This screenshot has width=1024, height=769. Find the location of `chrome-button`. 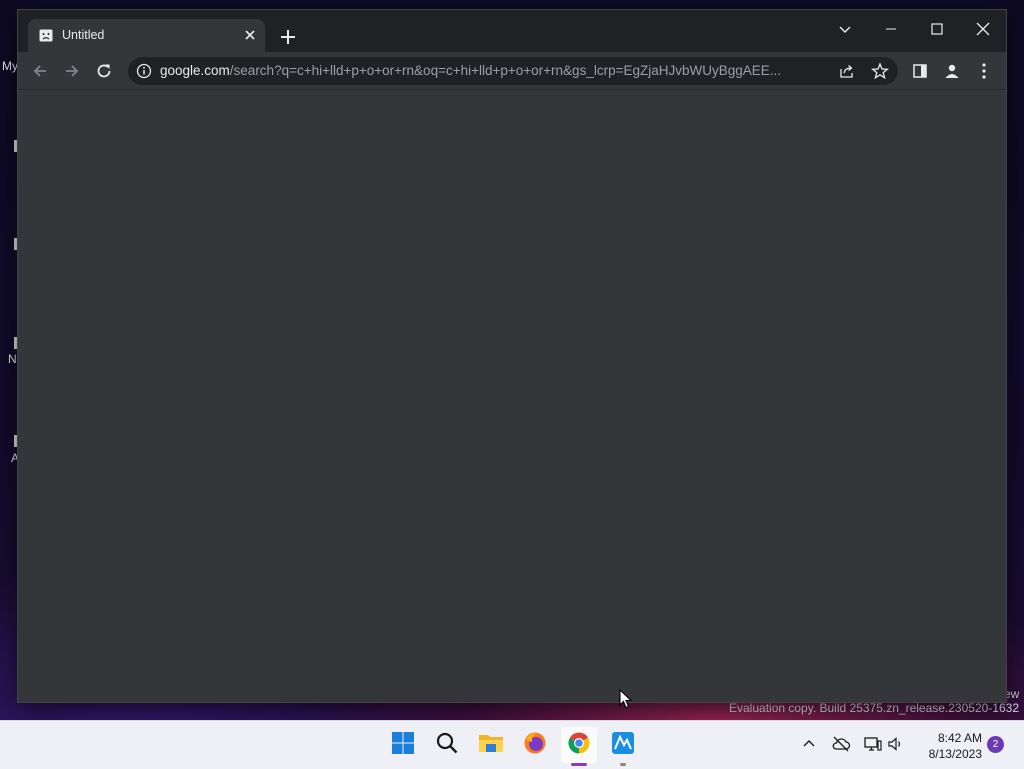

chrome-button is located at coordinates (579, 746).